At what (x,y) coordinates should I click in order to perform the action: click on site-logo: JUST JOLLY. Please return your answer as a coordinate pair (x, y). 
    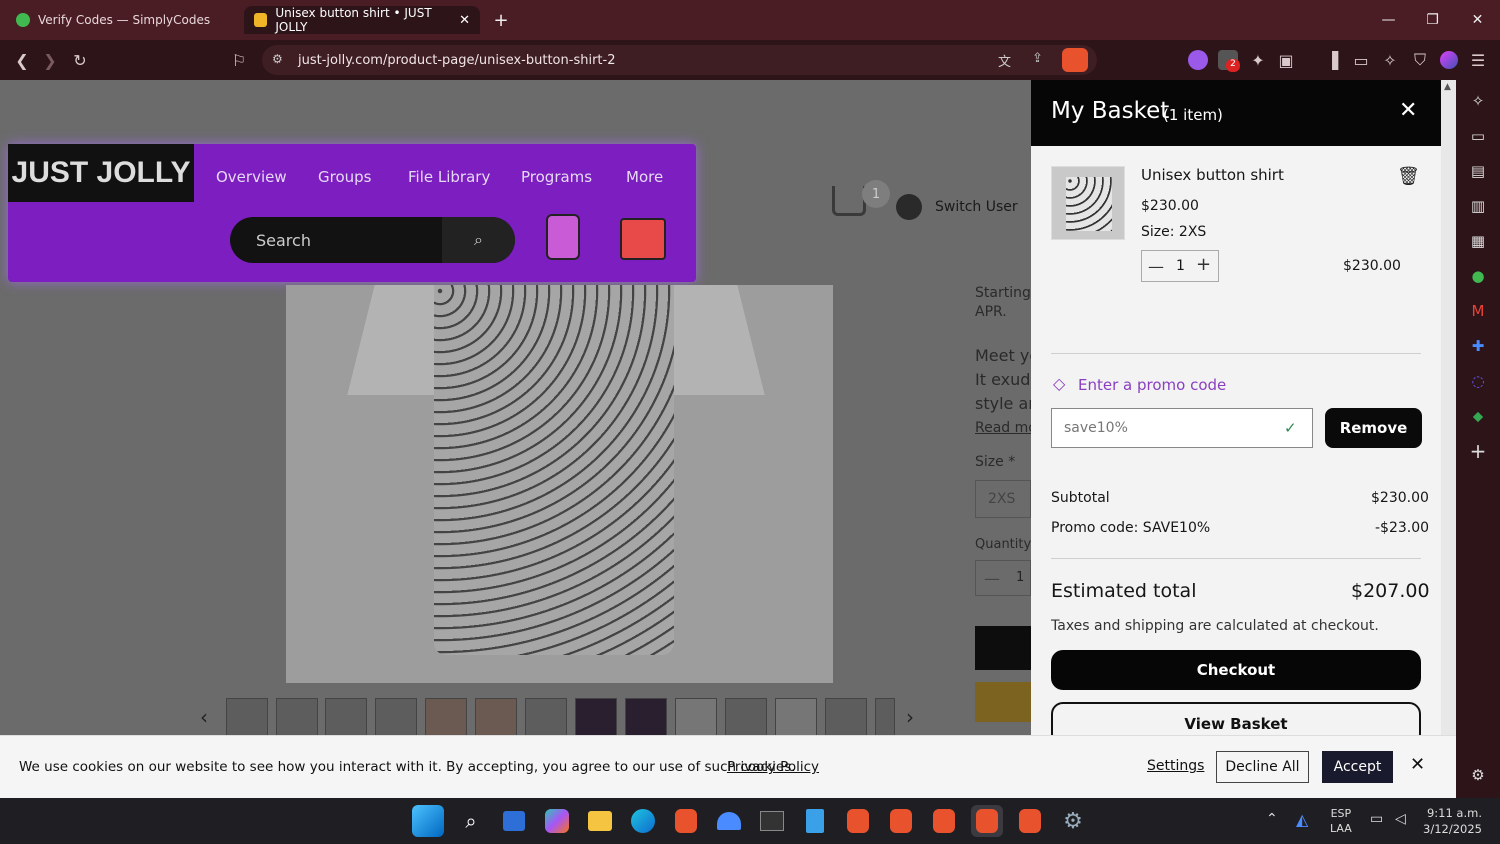
    Looking at the image, I should click on (101, 173).